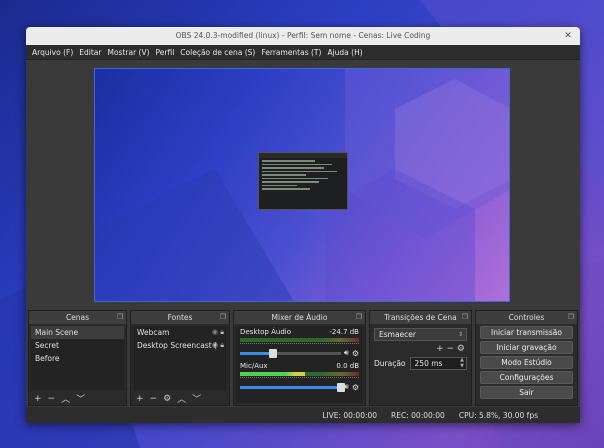 The width and height of the screenshot is (604, 448). What do you see at coordinates (299, 317) in the screenshot?
I see `mixer-dock-title: Mixer de Áudio ❐` at bounding box center [299, 317].